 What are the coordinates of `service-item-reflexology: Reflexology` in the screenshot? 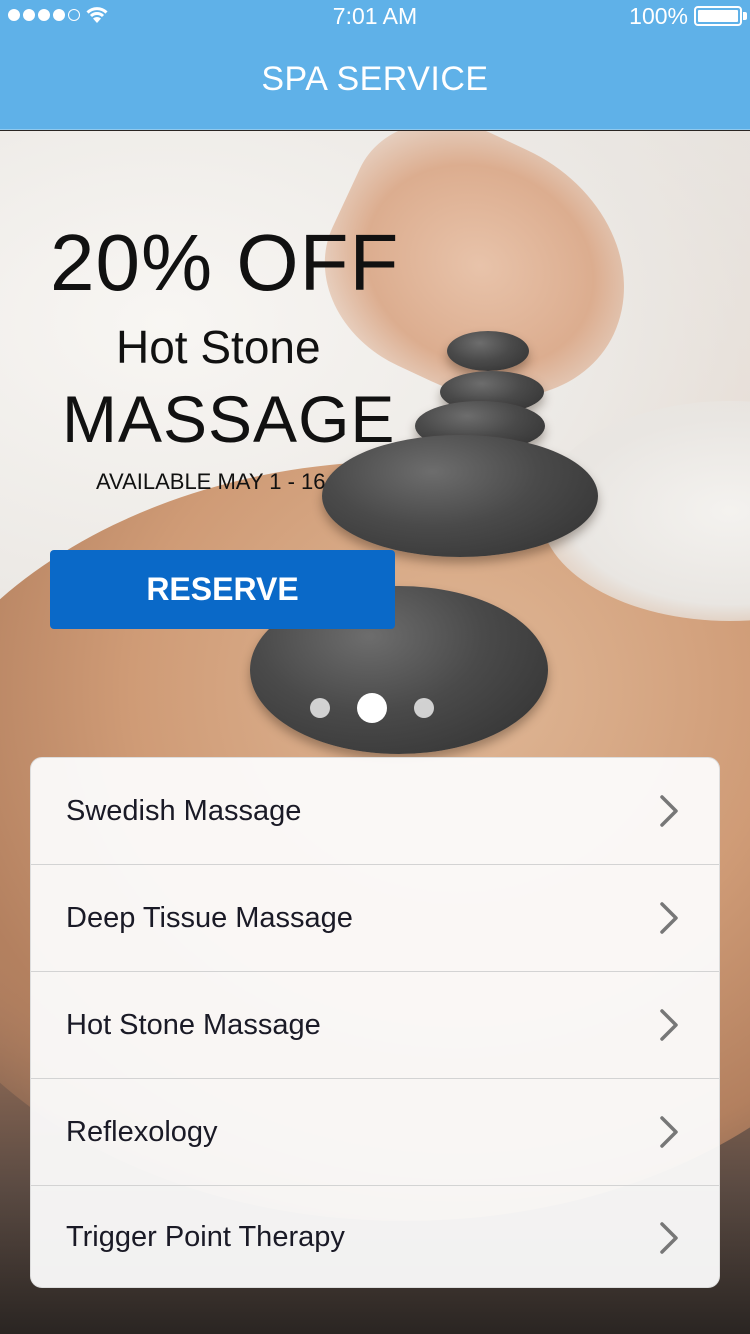 It's located at (375, 1132).